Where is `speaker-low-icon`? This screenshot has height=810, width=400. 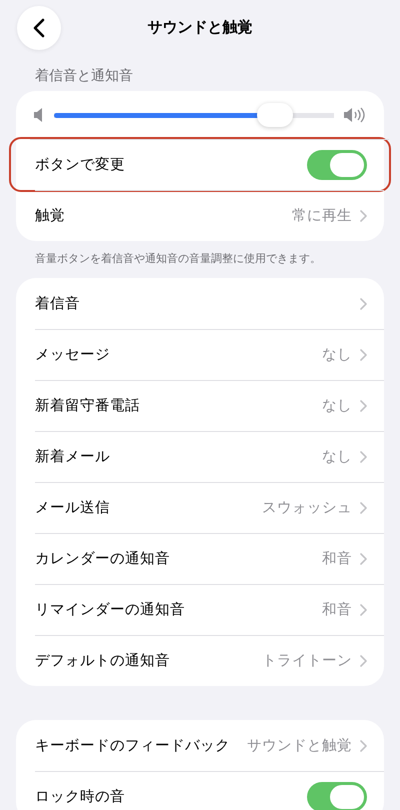 speaker-low-icon is located at coordinates (39, 115).